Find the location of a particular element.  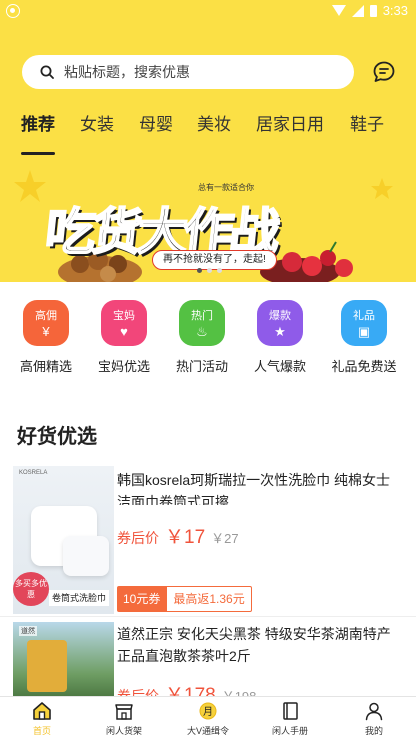

divider is located at coordinates (208, 616).